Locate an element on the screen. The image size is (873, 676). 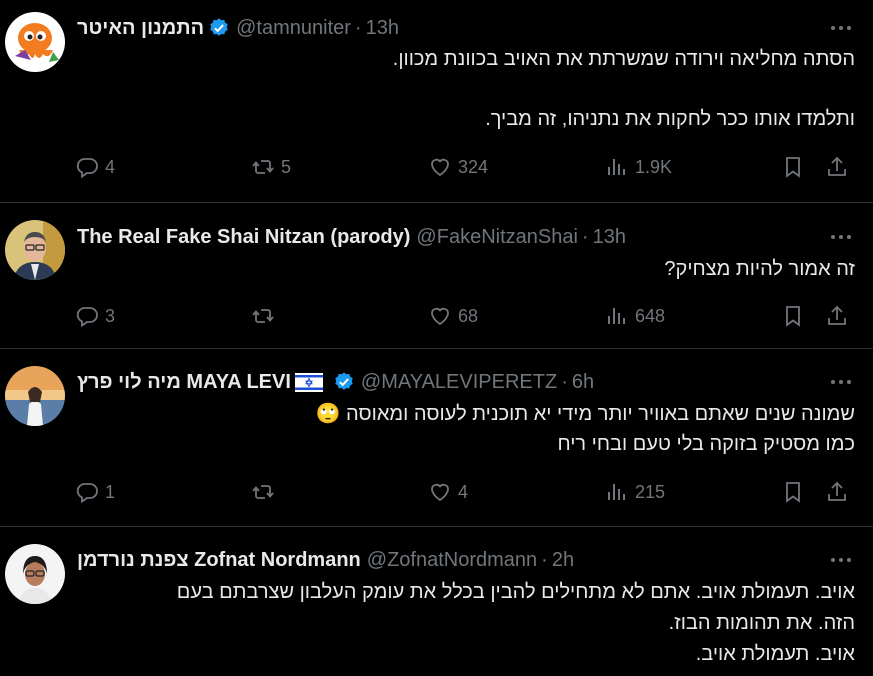
author-name: התמנון האיטר is located at coordinates (140, 28).